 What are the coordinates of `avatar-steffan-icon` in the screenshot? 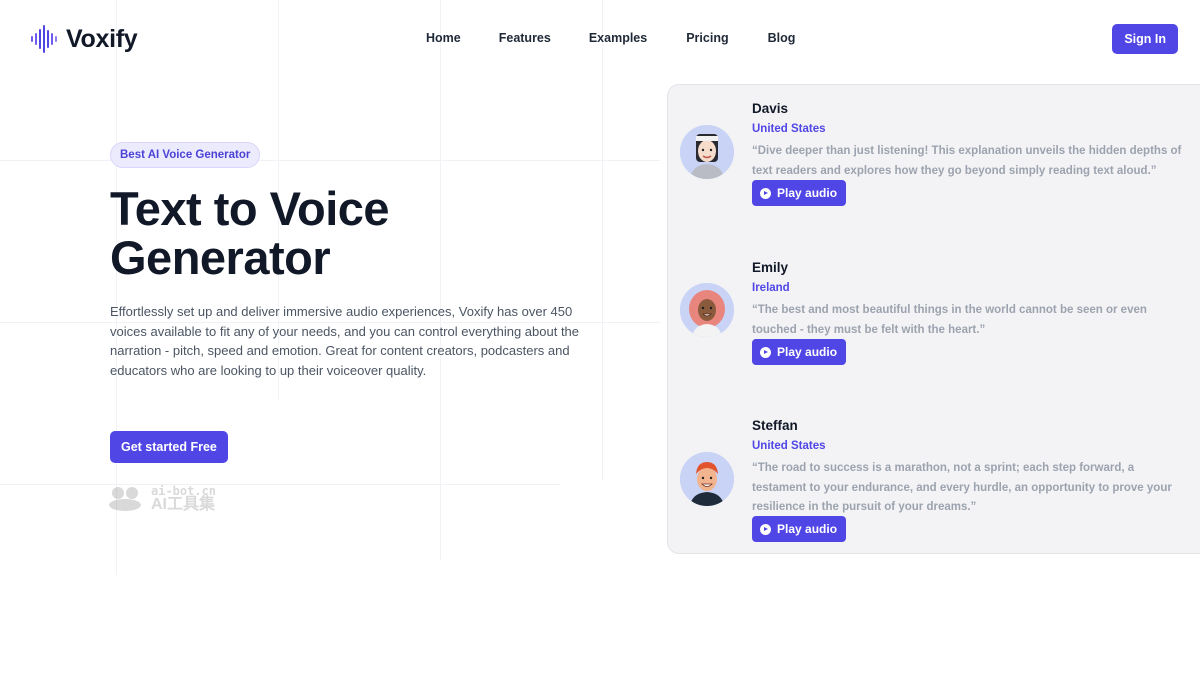 It's located at (707, 479).